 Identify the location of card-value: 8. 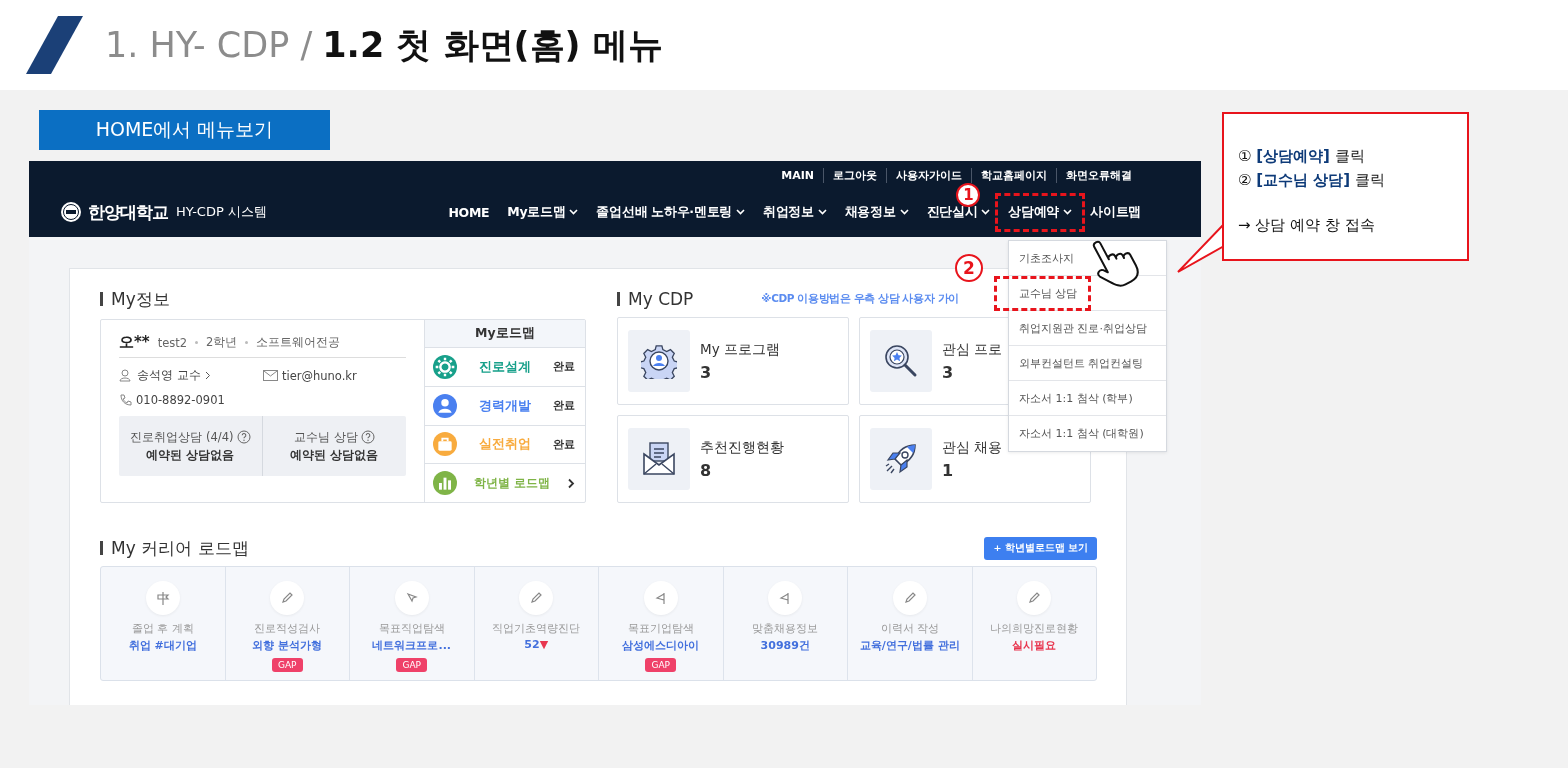
(706, 470).